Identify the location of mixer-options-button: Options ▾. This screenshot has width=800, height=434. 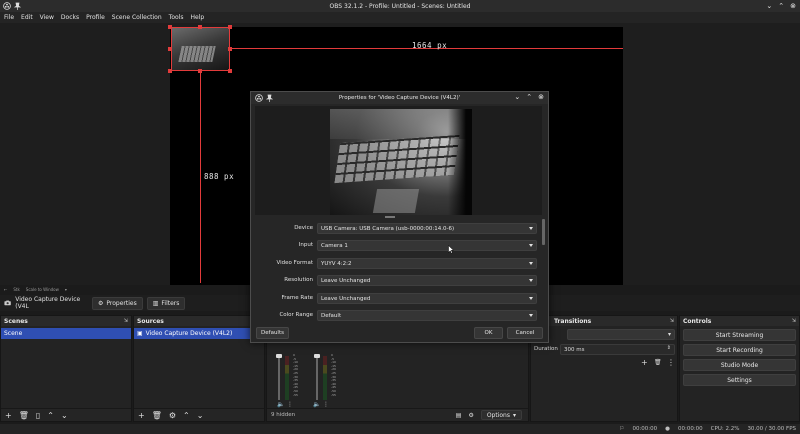
(501, 415).